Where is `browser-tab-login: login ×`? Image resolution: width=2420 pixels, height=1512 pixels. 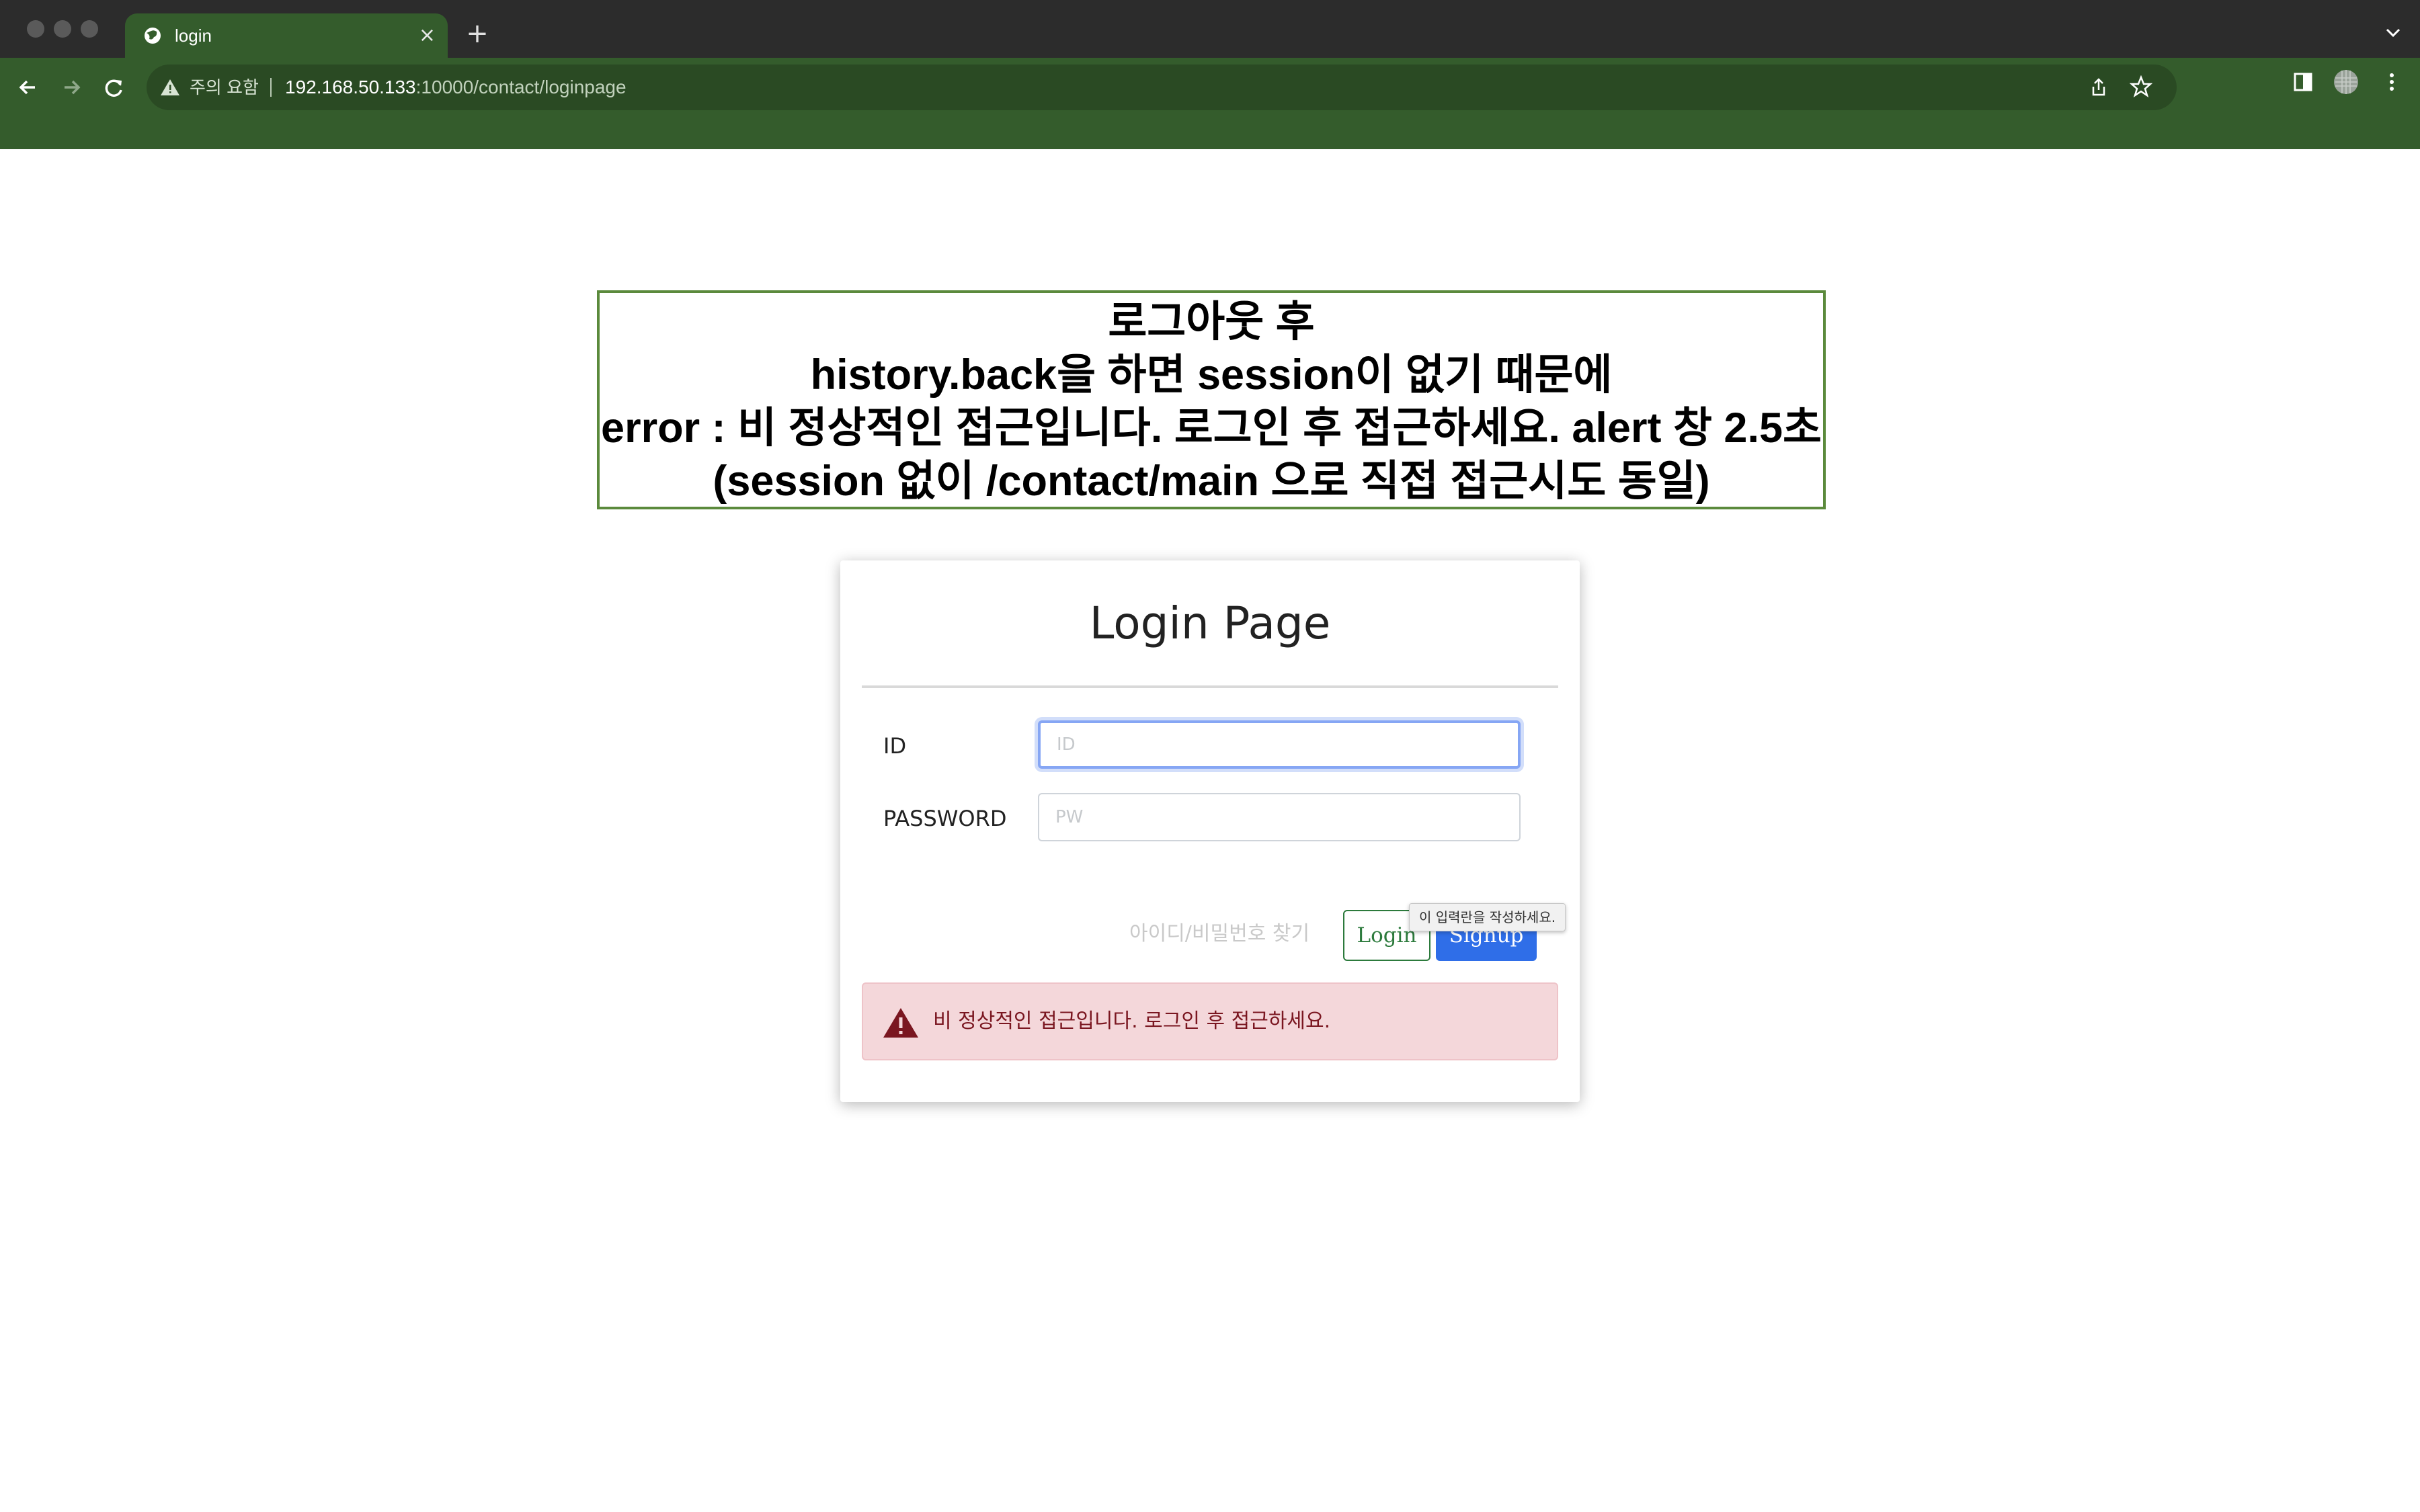 browser-tab-login: login × is located at coordinates (286, 36).